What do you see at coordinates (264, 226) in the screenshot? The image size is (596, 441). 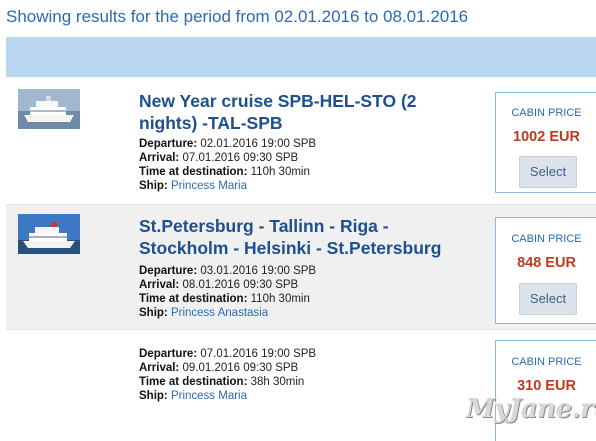 I see `cruise-title-line: St.Petersburg - Tallinn - Riga -` at bounding box center [264, 226].